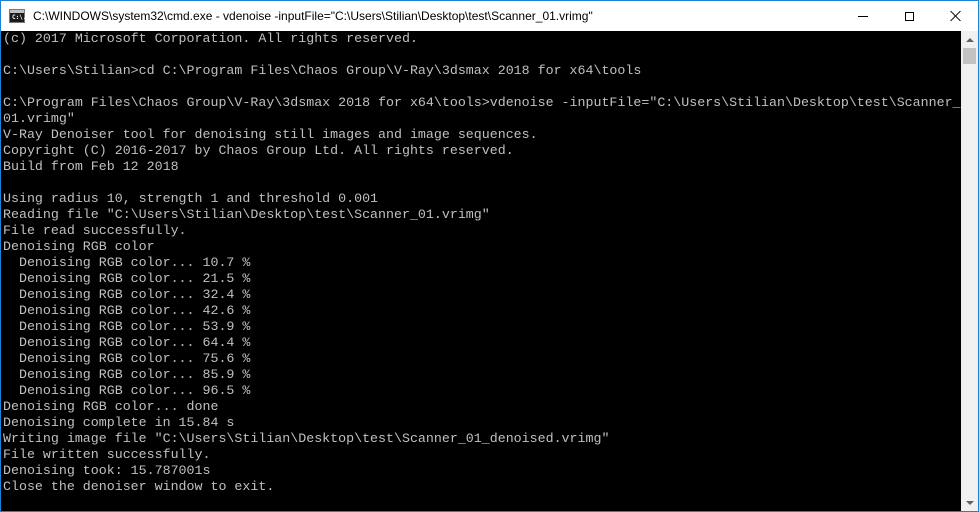 This screenshot has width=979, height=512. I want to click on minimize-icon, so click(863, 16).